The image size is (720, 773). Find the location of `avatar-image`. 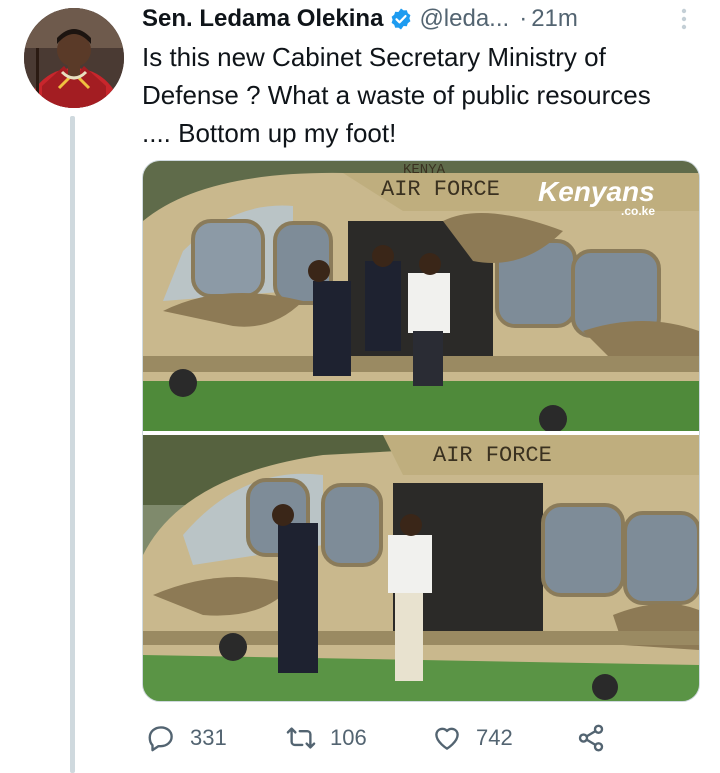

avatar-image is located at coordinates (74, 58).